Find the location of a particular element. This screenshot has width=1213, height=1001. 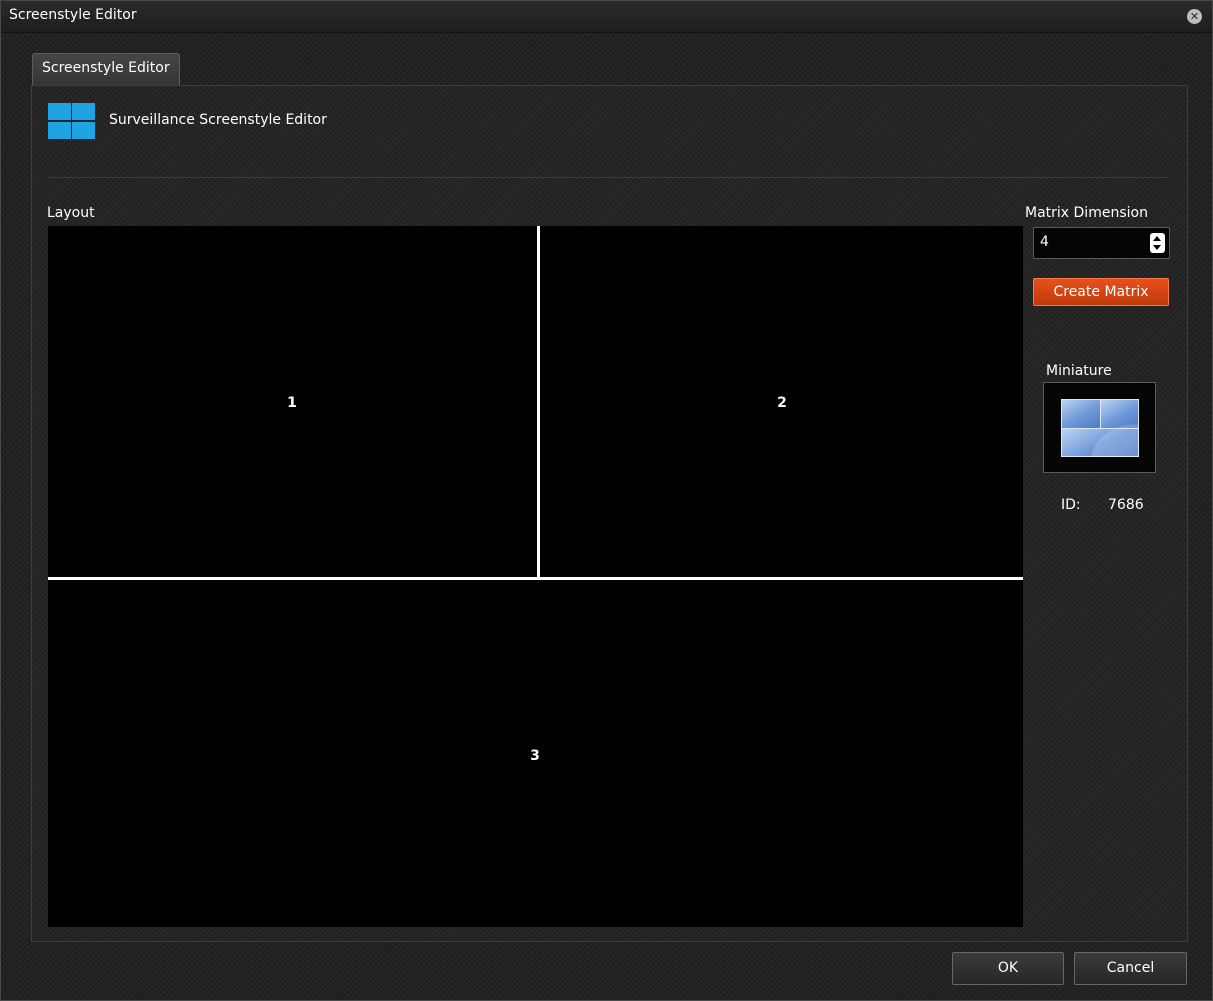

header-divider is located at coordinates (608, 177).